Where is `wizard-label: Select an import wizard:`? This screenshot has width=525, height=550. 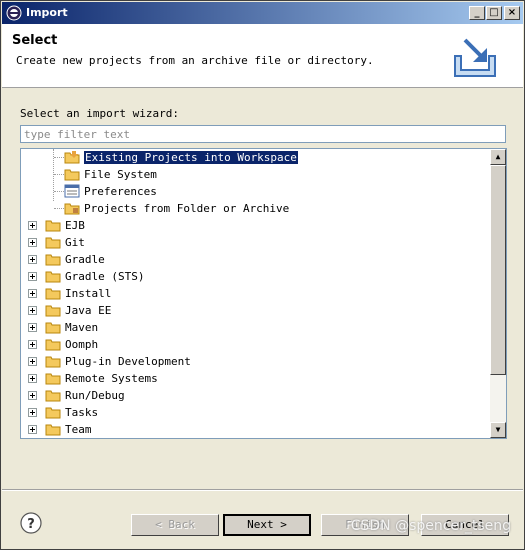
wizard-label: Select an import wizard: is located at coordinates (99, 113).